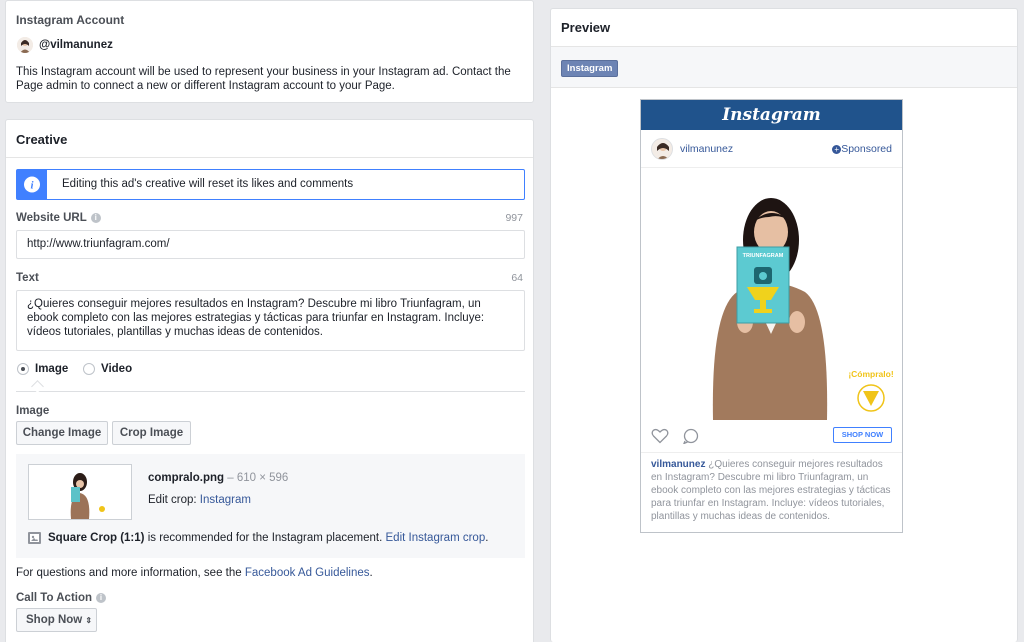 Image resolution: width=1024 pixels, height=642 pixels. What do you see at coordinates (706, 149) in the screenshot?
I see `preview-username: vilmanunez` at bounding box center [706, 149].